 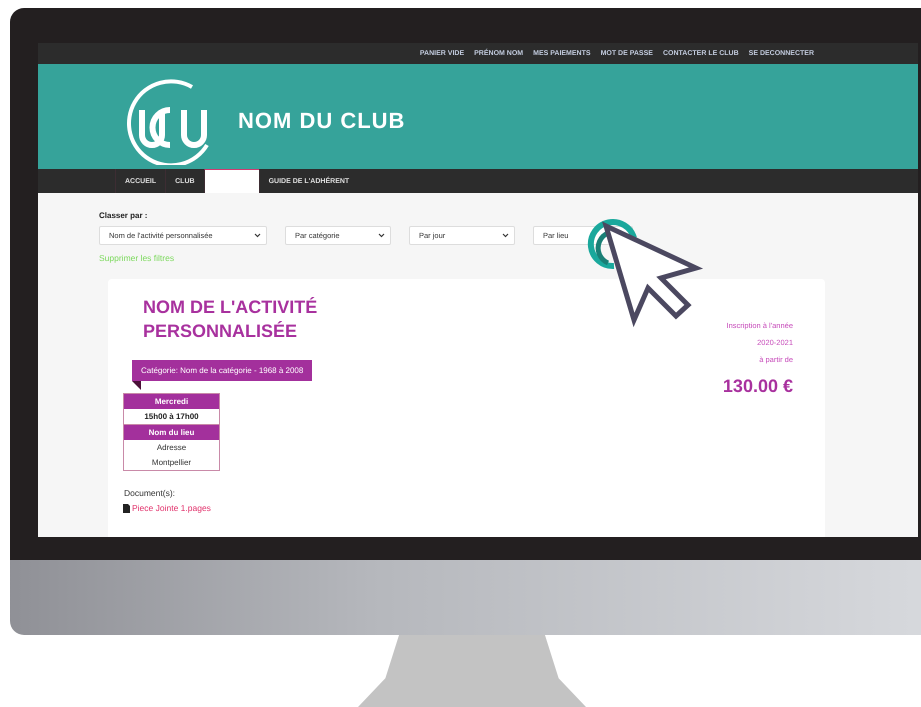 What do you see at coordinates (757, 386) in the screenshot?
I see `price: 130.00 €` at bounding box center [757, 386].